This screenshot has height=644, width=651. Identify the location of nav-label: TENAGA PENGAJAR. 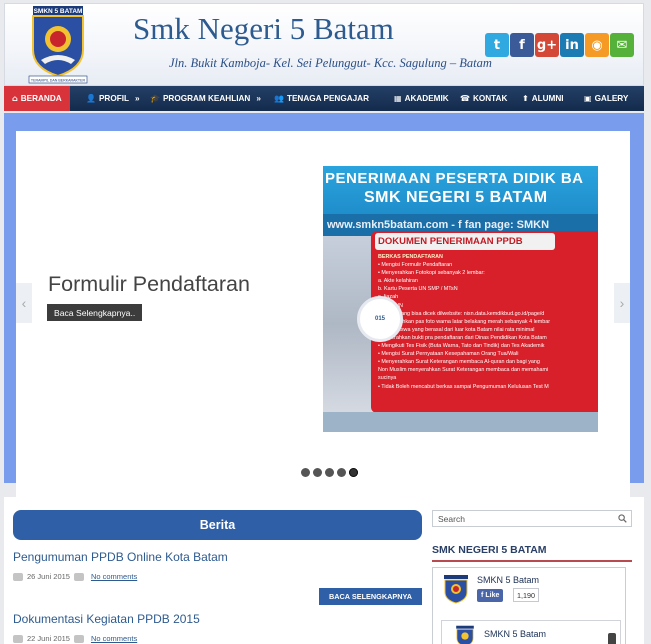
(328, 98).